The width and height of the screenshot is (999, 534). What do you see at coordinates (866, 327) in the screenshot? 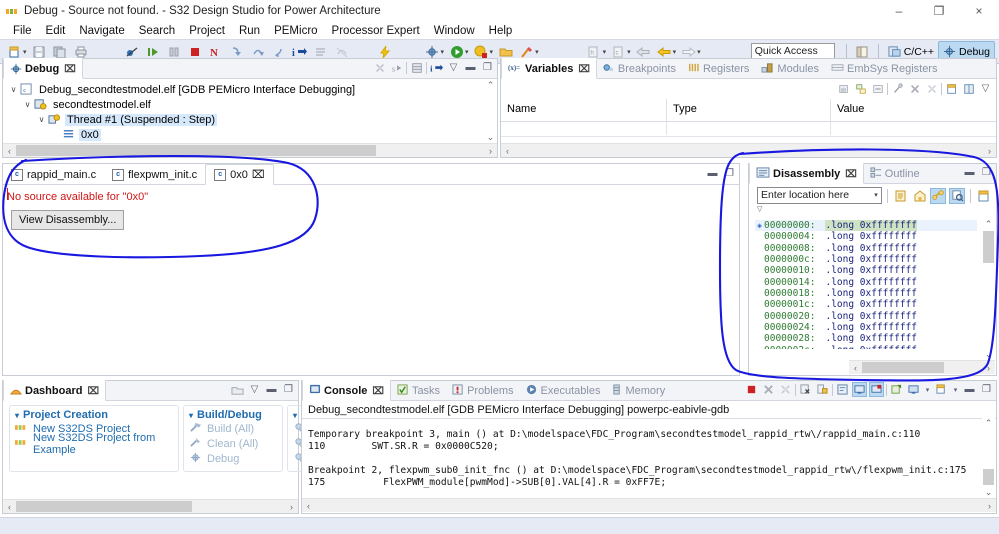
I see `disassembly-line: 00000024: .long 0xffffffff` at bounding box center [866, 327].